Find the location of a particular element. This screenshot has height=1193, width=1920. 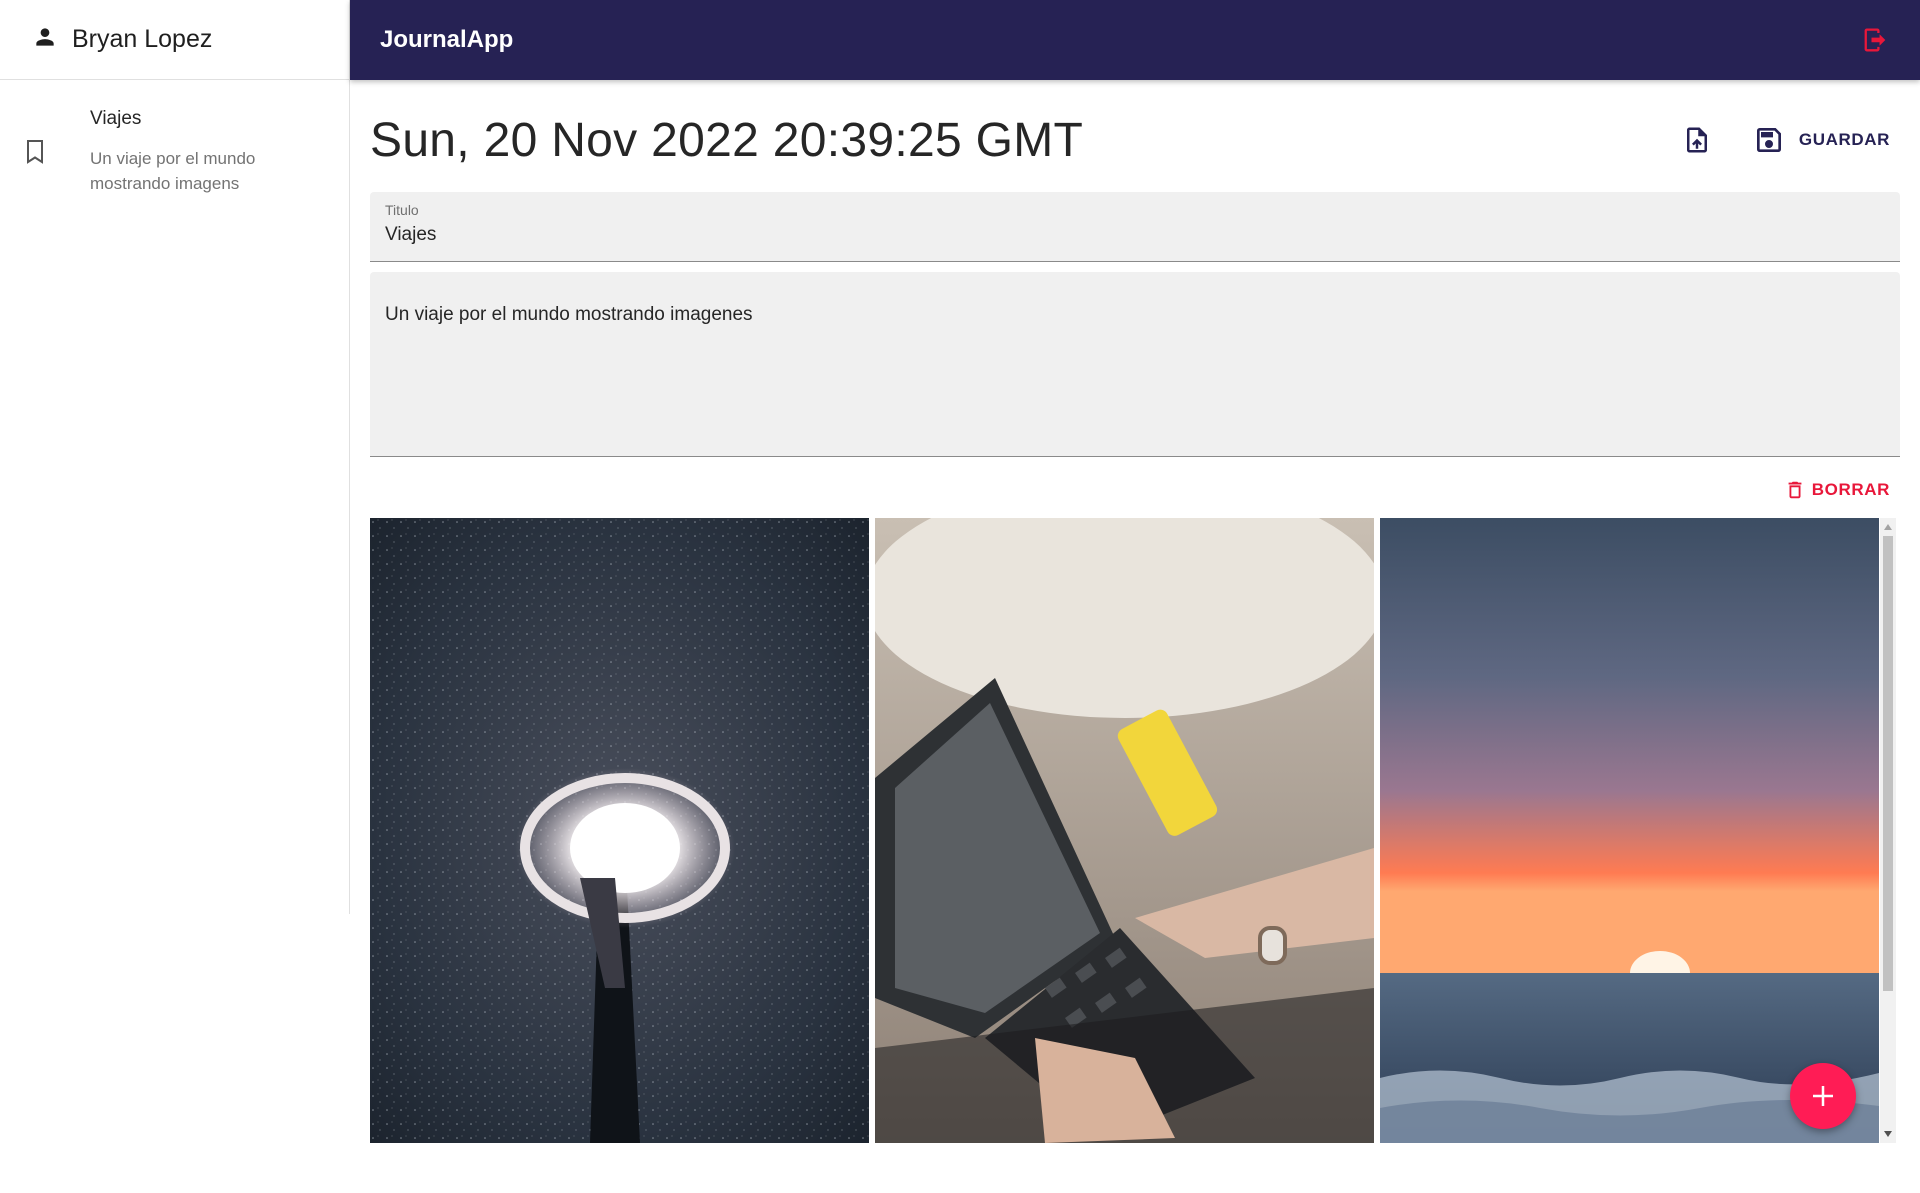

save-button: GUARDAR is located at coordinates (1821, 140).